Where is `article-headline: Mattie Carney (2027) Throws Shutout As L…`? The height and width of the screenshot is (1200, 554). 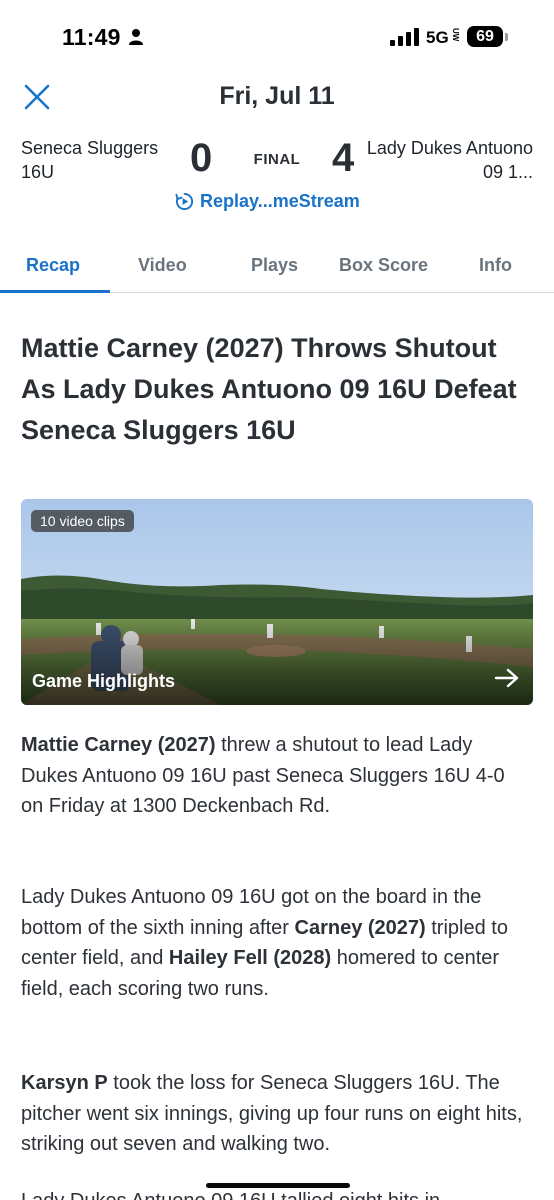 article-headline: Mattie Carney (2027) Throws Shutout As L… is located at coordinates (269, 389).